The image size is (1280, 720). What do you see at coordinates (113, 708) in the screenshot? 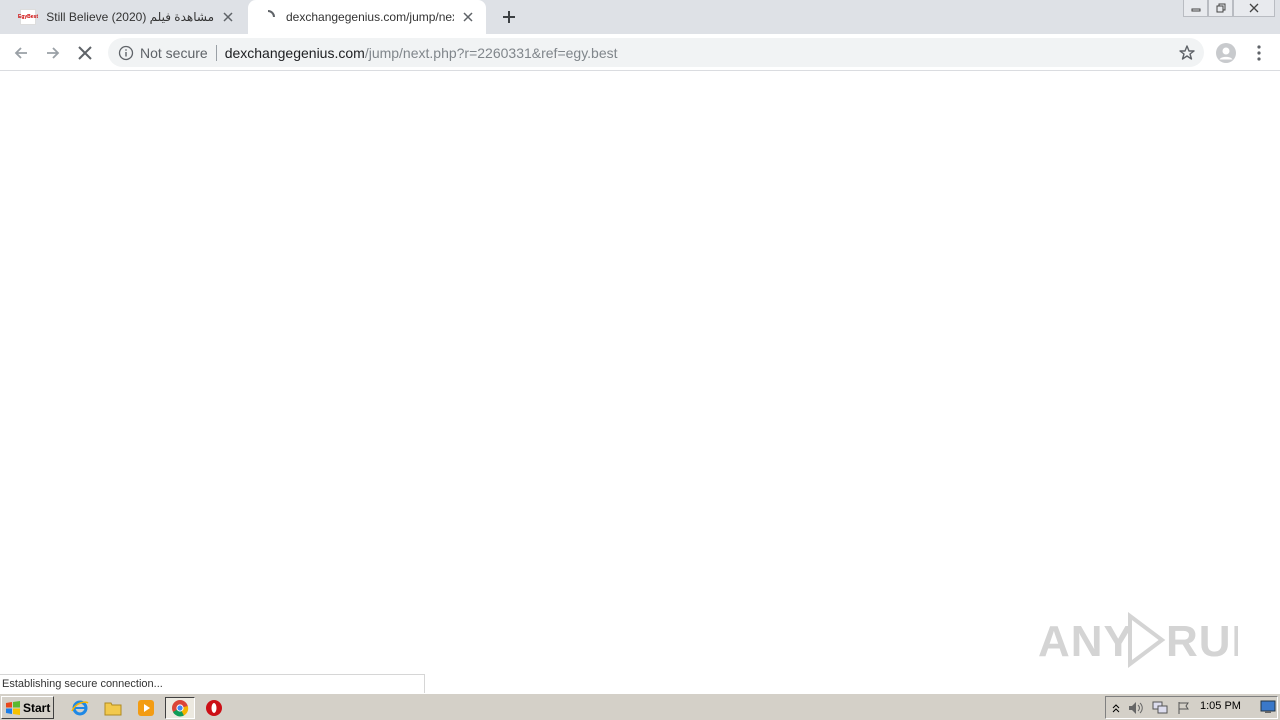
I see `folder-icon` at bounding box center [113, 708].